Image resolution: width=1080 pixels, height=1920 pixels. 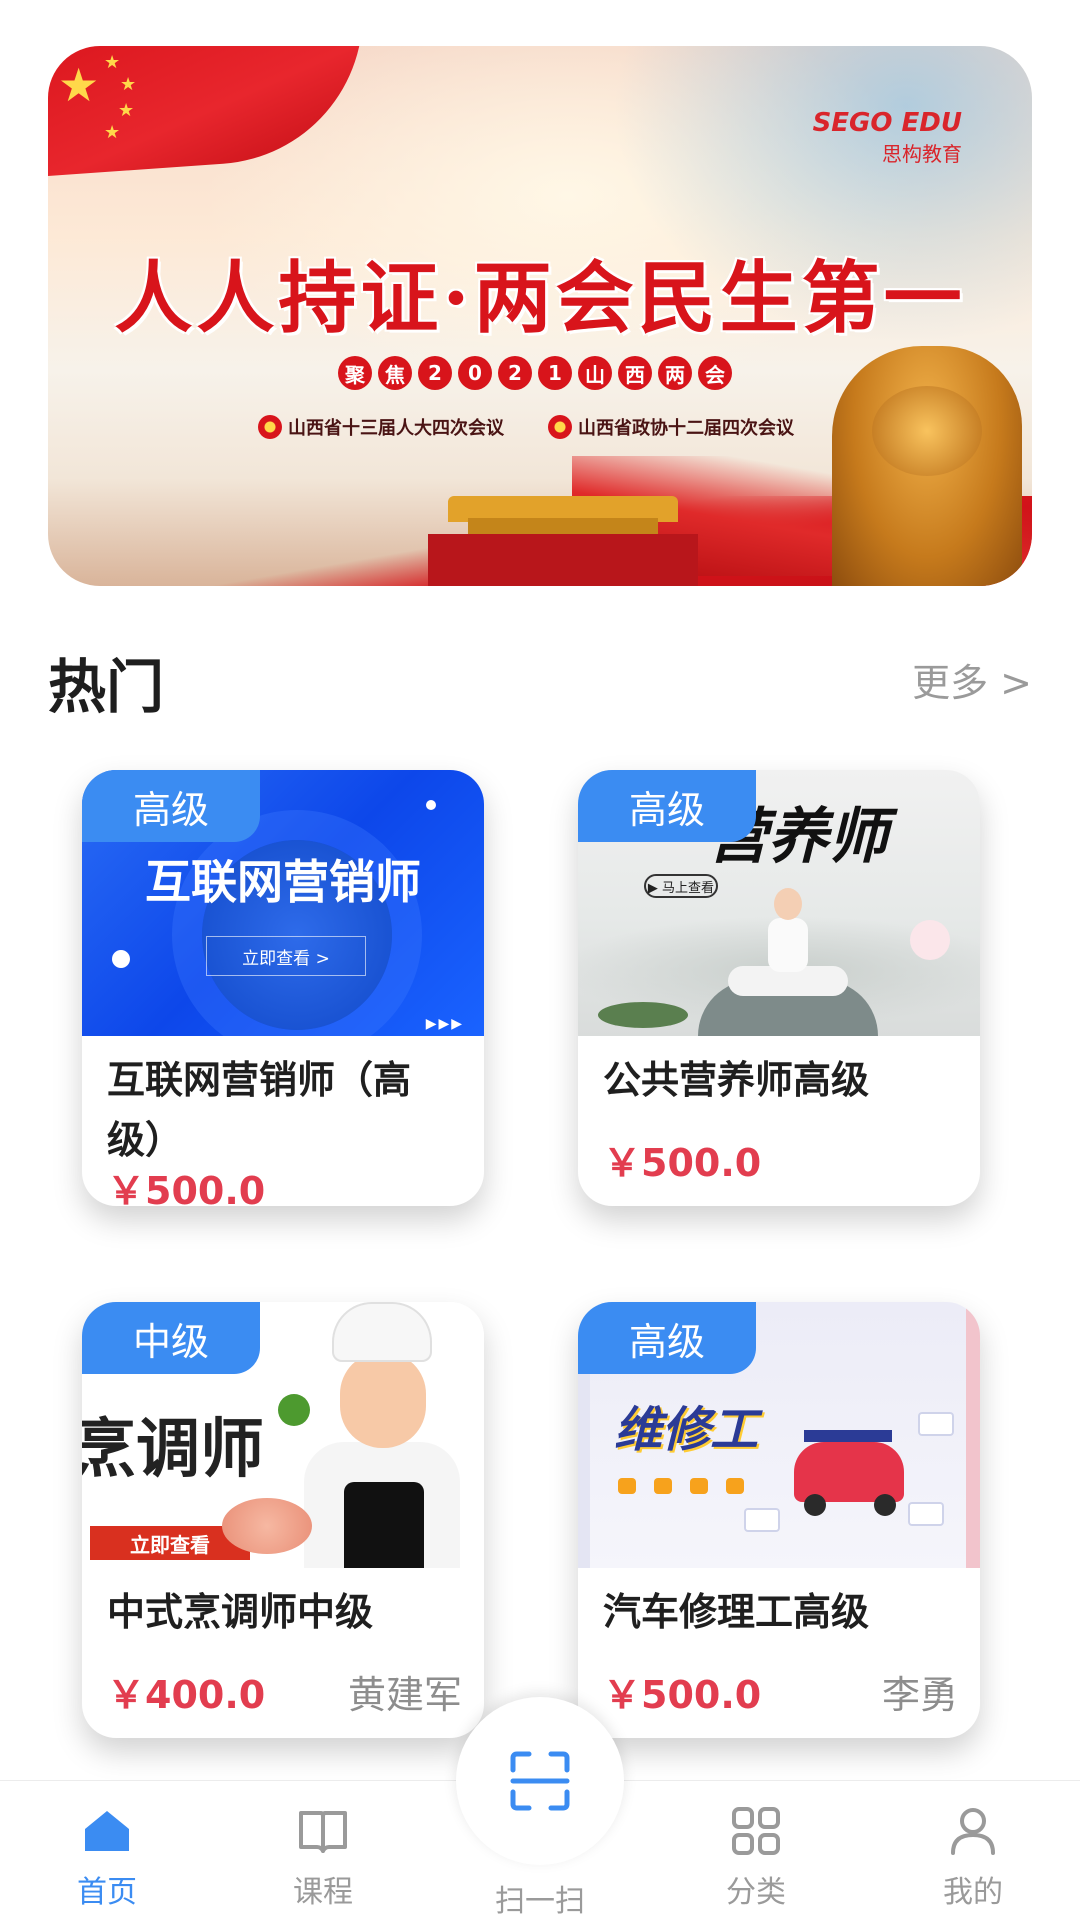 I want to click on thumb-title: 维修工, so click(x=686, y=1430).